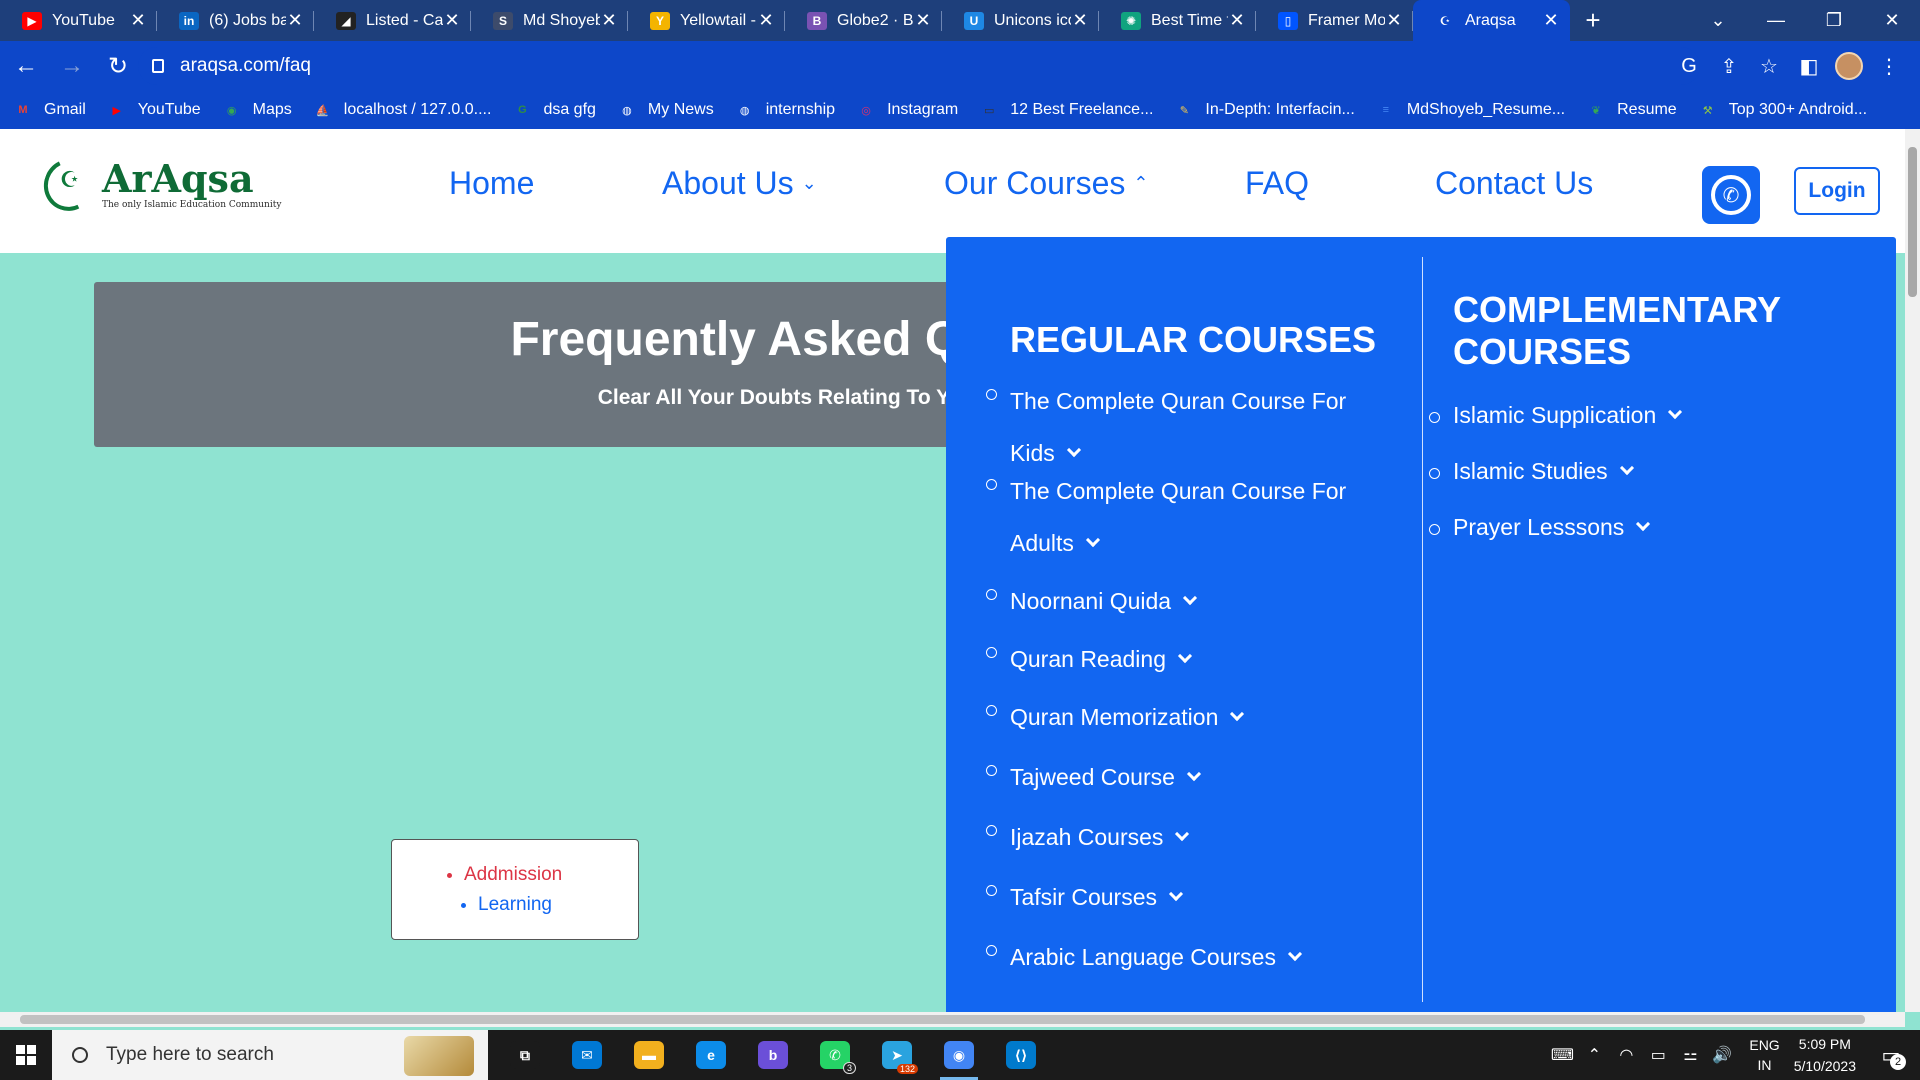  What do you see at coordinates (49, 110) in the screenshot?
I see `bookmark-item: M Gmail` at bounding box center [49, 110].